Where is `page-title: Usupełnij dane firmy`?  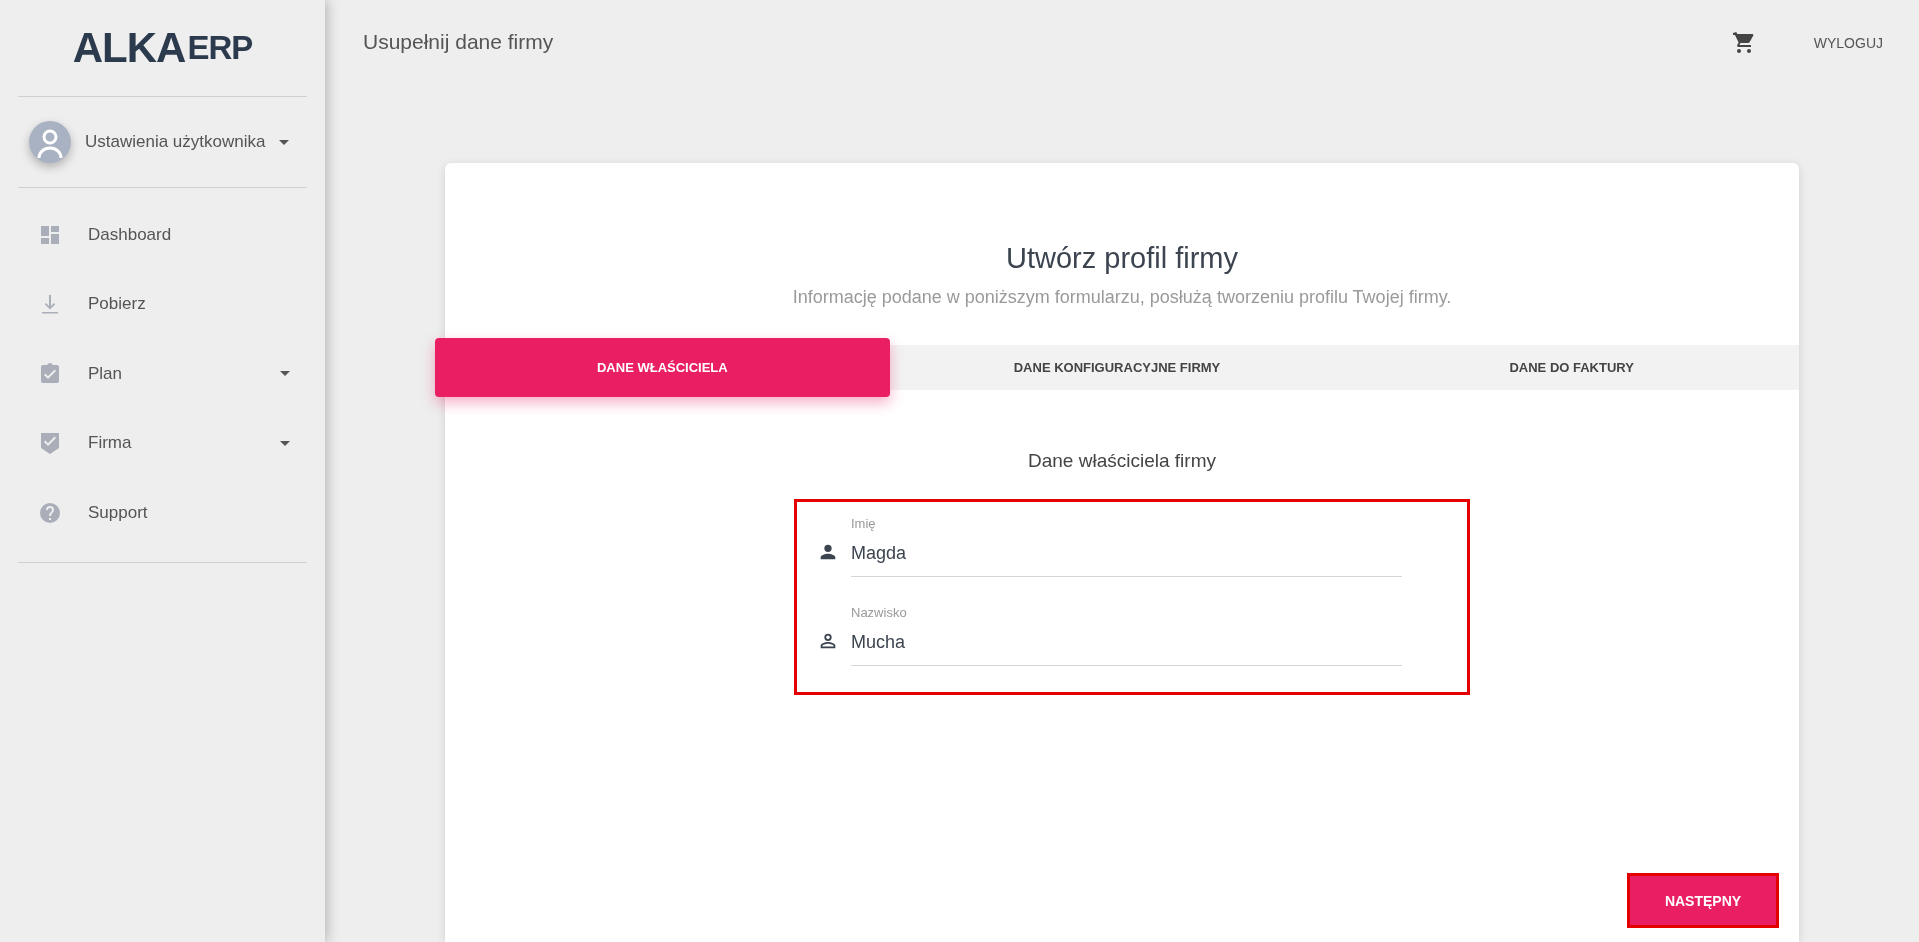 page-title: Usupełnij dane firmy is located at coordinates (459, 42).